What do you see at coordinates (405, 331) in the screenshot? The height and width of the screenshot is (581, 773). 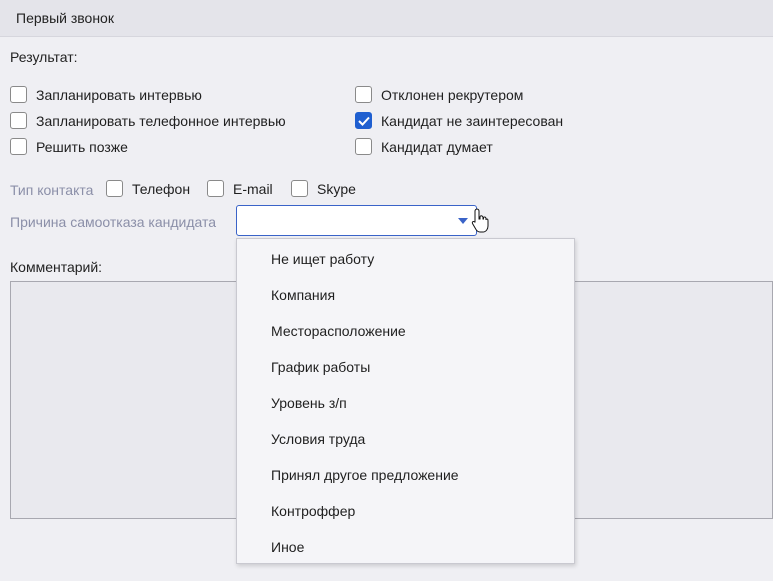 I see `dropdown-option: Месторасположение` at bounding box center [405, 331].